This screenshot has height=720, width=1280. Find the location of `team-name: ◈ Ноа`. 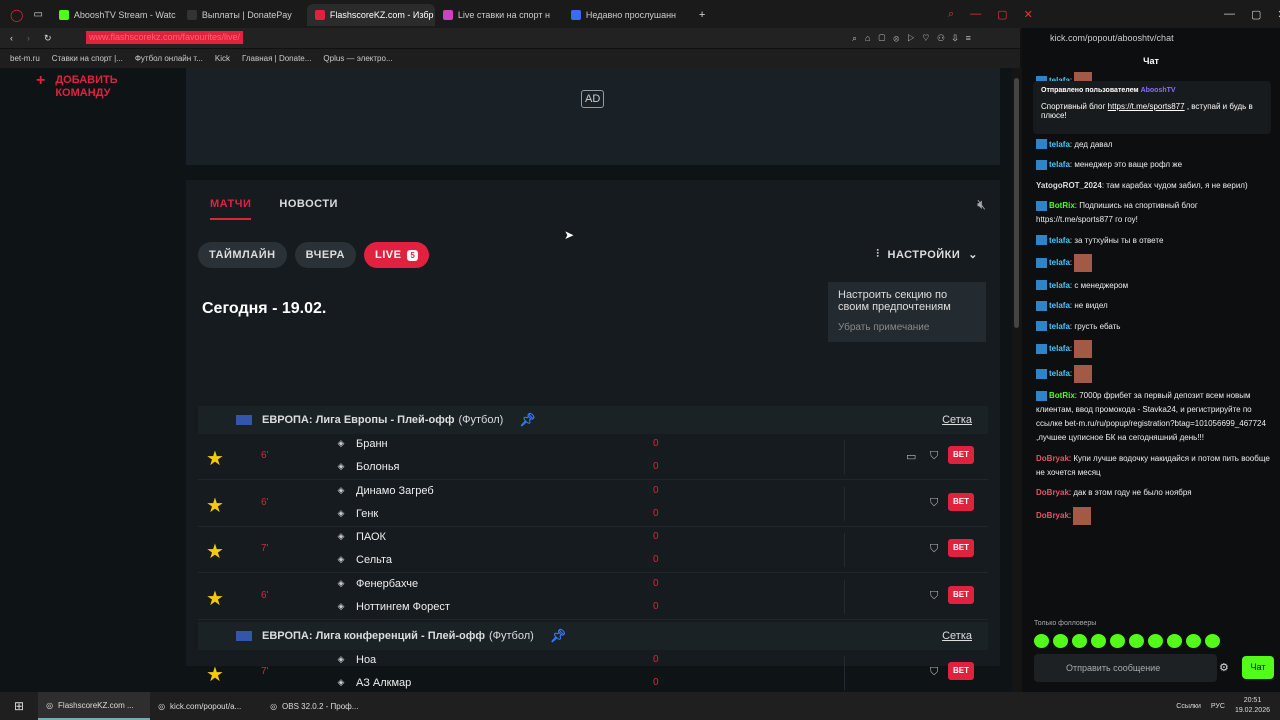

team-name: ◈ Ноа is located at coordinates (355, 660).